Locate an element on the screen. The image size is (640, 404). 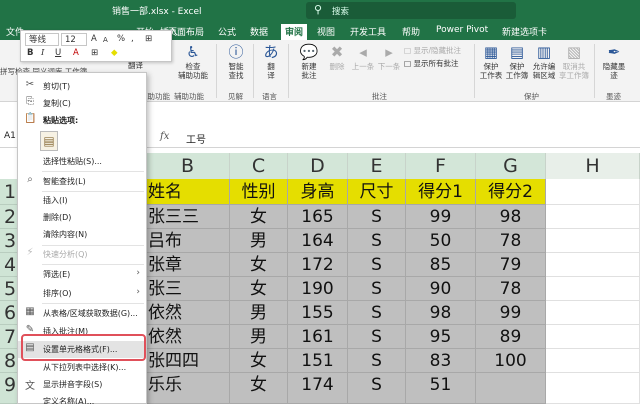
table-cell: 85 is located at coordinates (441, 265).